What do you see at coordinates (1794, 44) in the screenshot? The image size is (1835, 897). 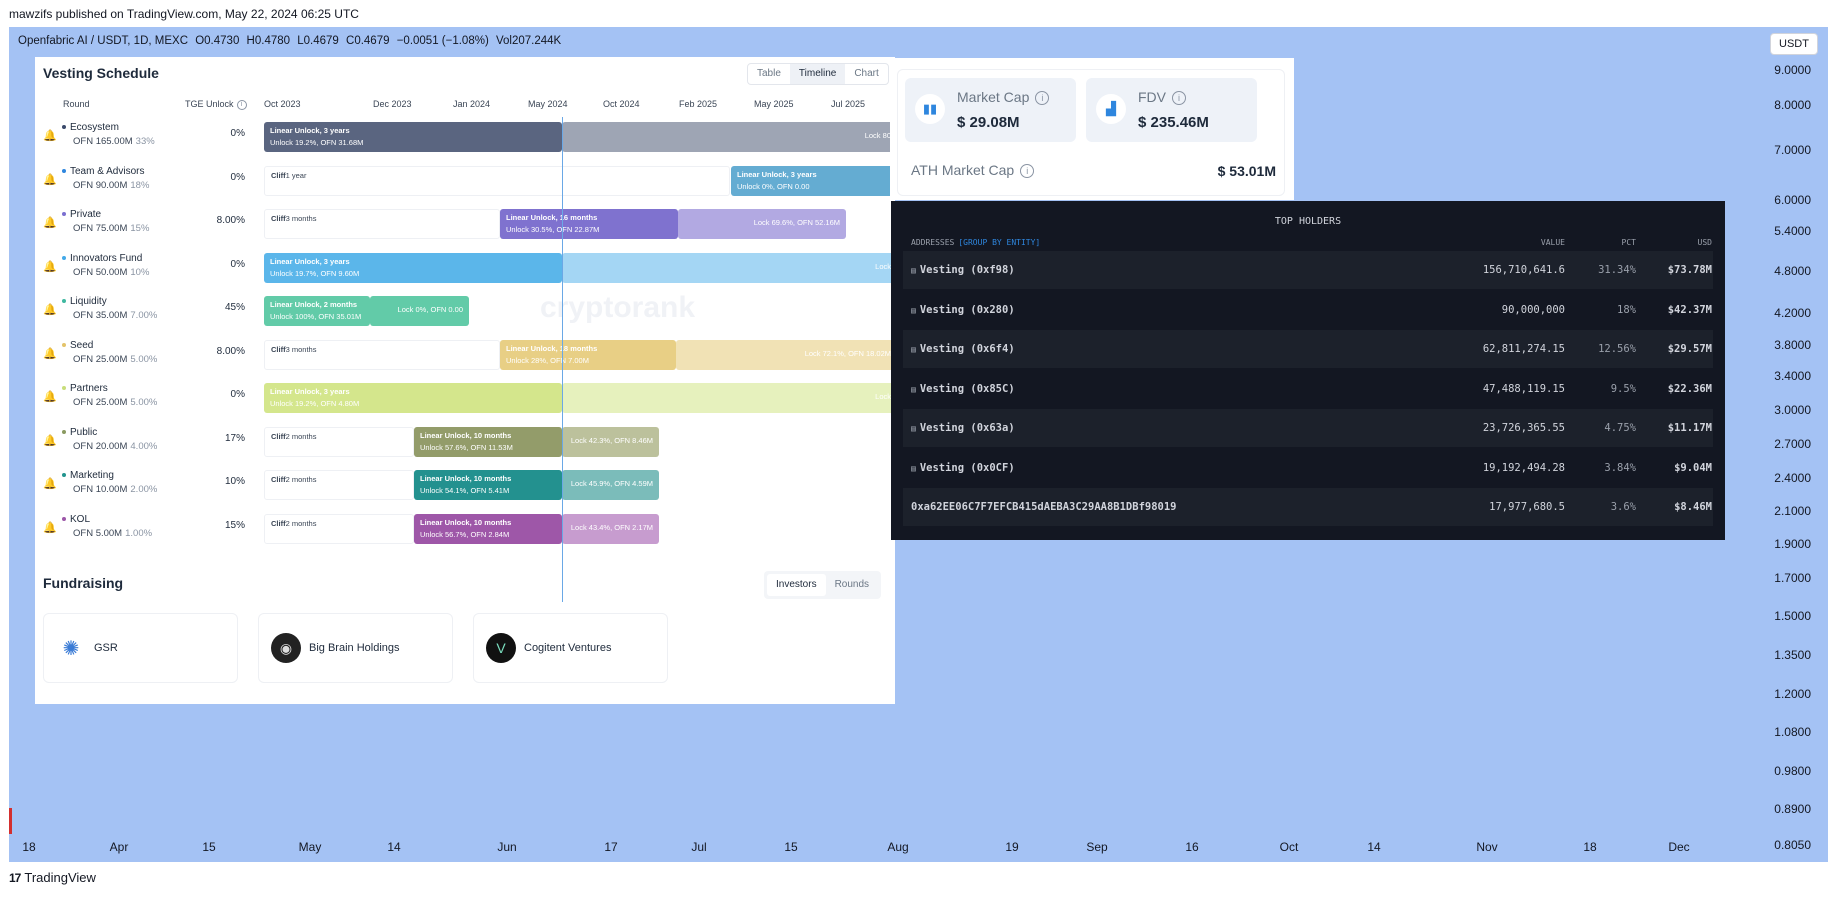 I see `currency-button: USDT` at bounding box center [1794, 44].